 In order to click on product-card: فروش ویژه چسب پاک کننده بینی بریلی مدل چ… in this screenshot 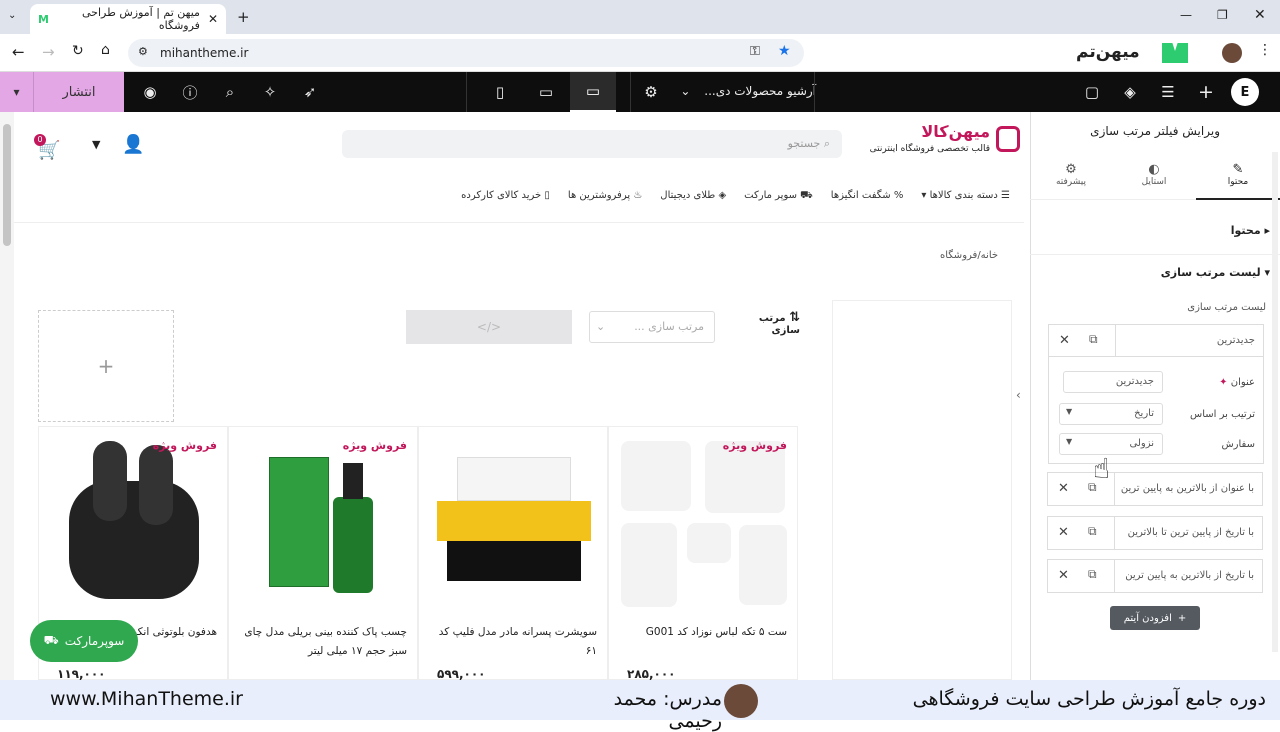, I will do `click(323, 553)`.